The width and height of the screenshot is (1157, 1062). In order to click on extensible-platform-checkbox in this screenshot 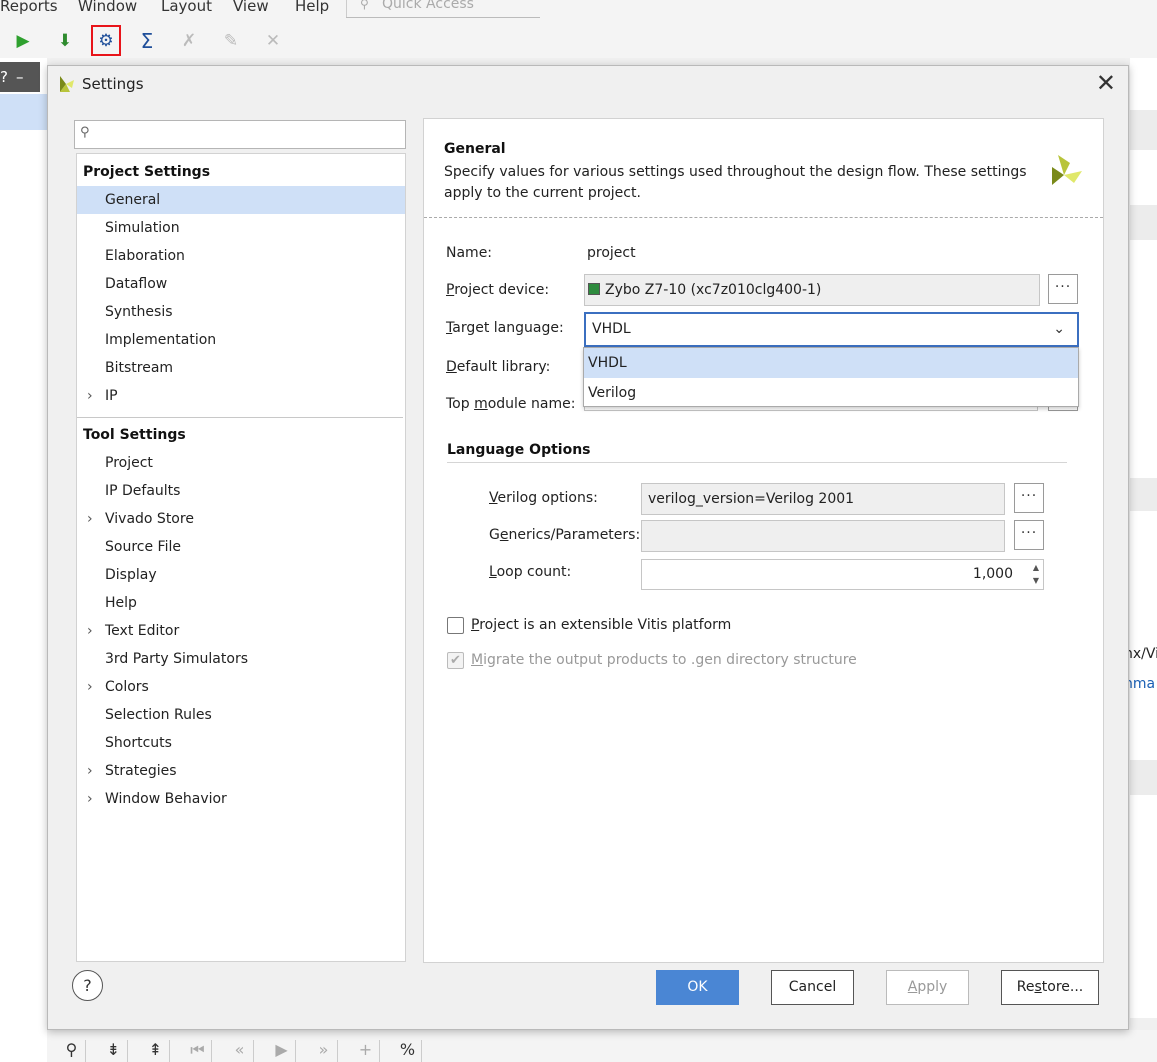, I will do `click(455, 625)`.